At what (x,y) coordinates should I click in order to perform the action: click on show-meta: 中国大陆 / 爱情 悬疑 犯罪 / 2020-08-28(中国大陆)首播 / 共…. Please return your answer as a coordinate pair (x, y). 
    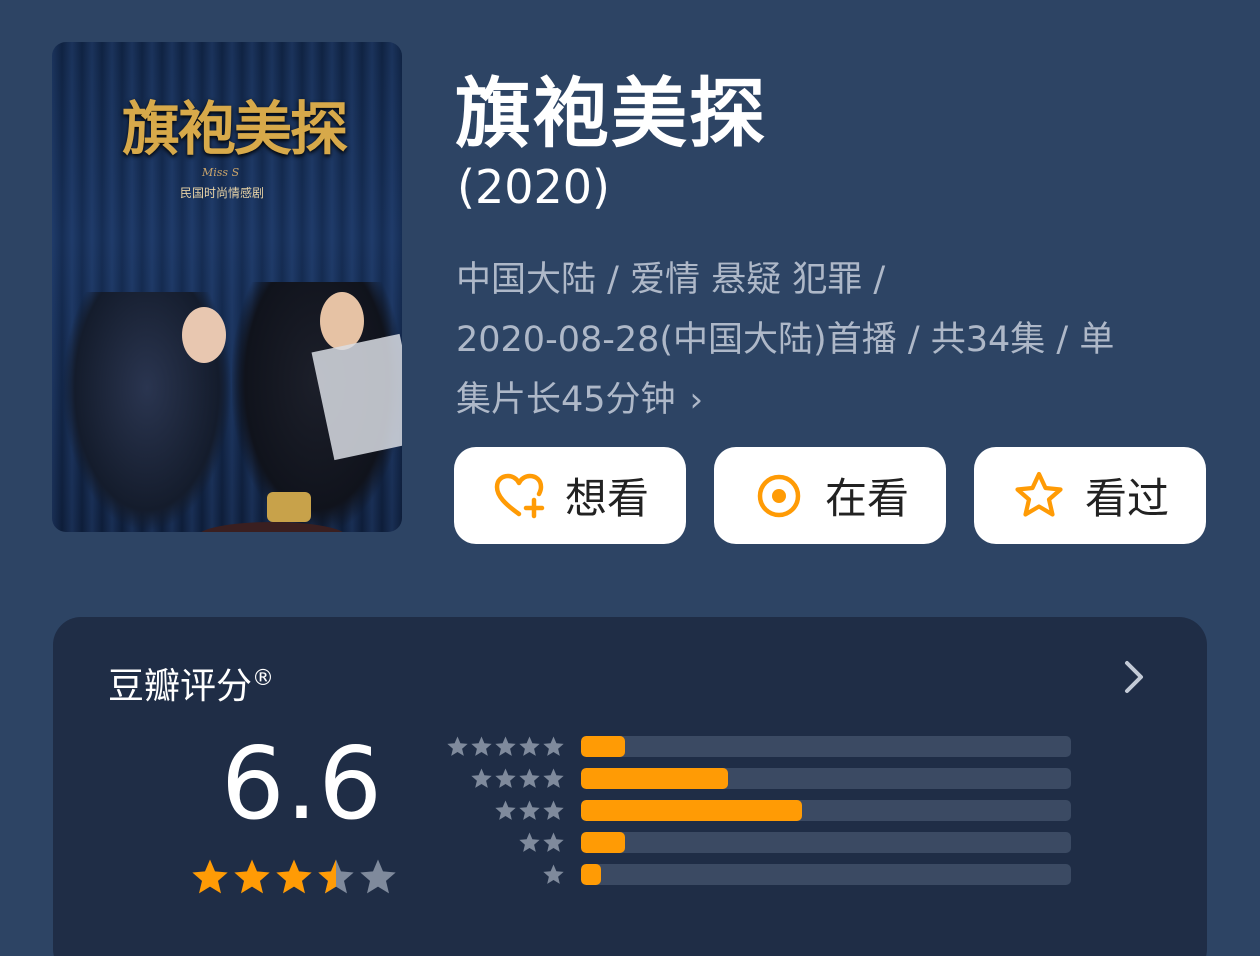
    Looking at the image, I should click on (826, 340).